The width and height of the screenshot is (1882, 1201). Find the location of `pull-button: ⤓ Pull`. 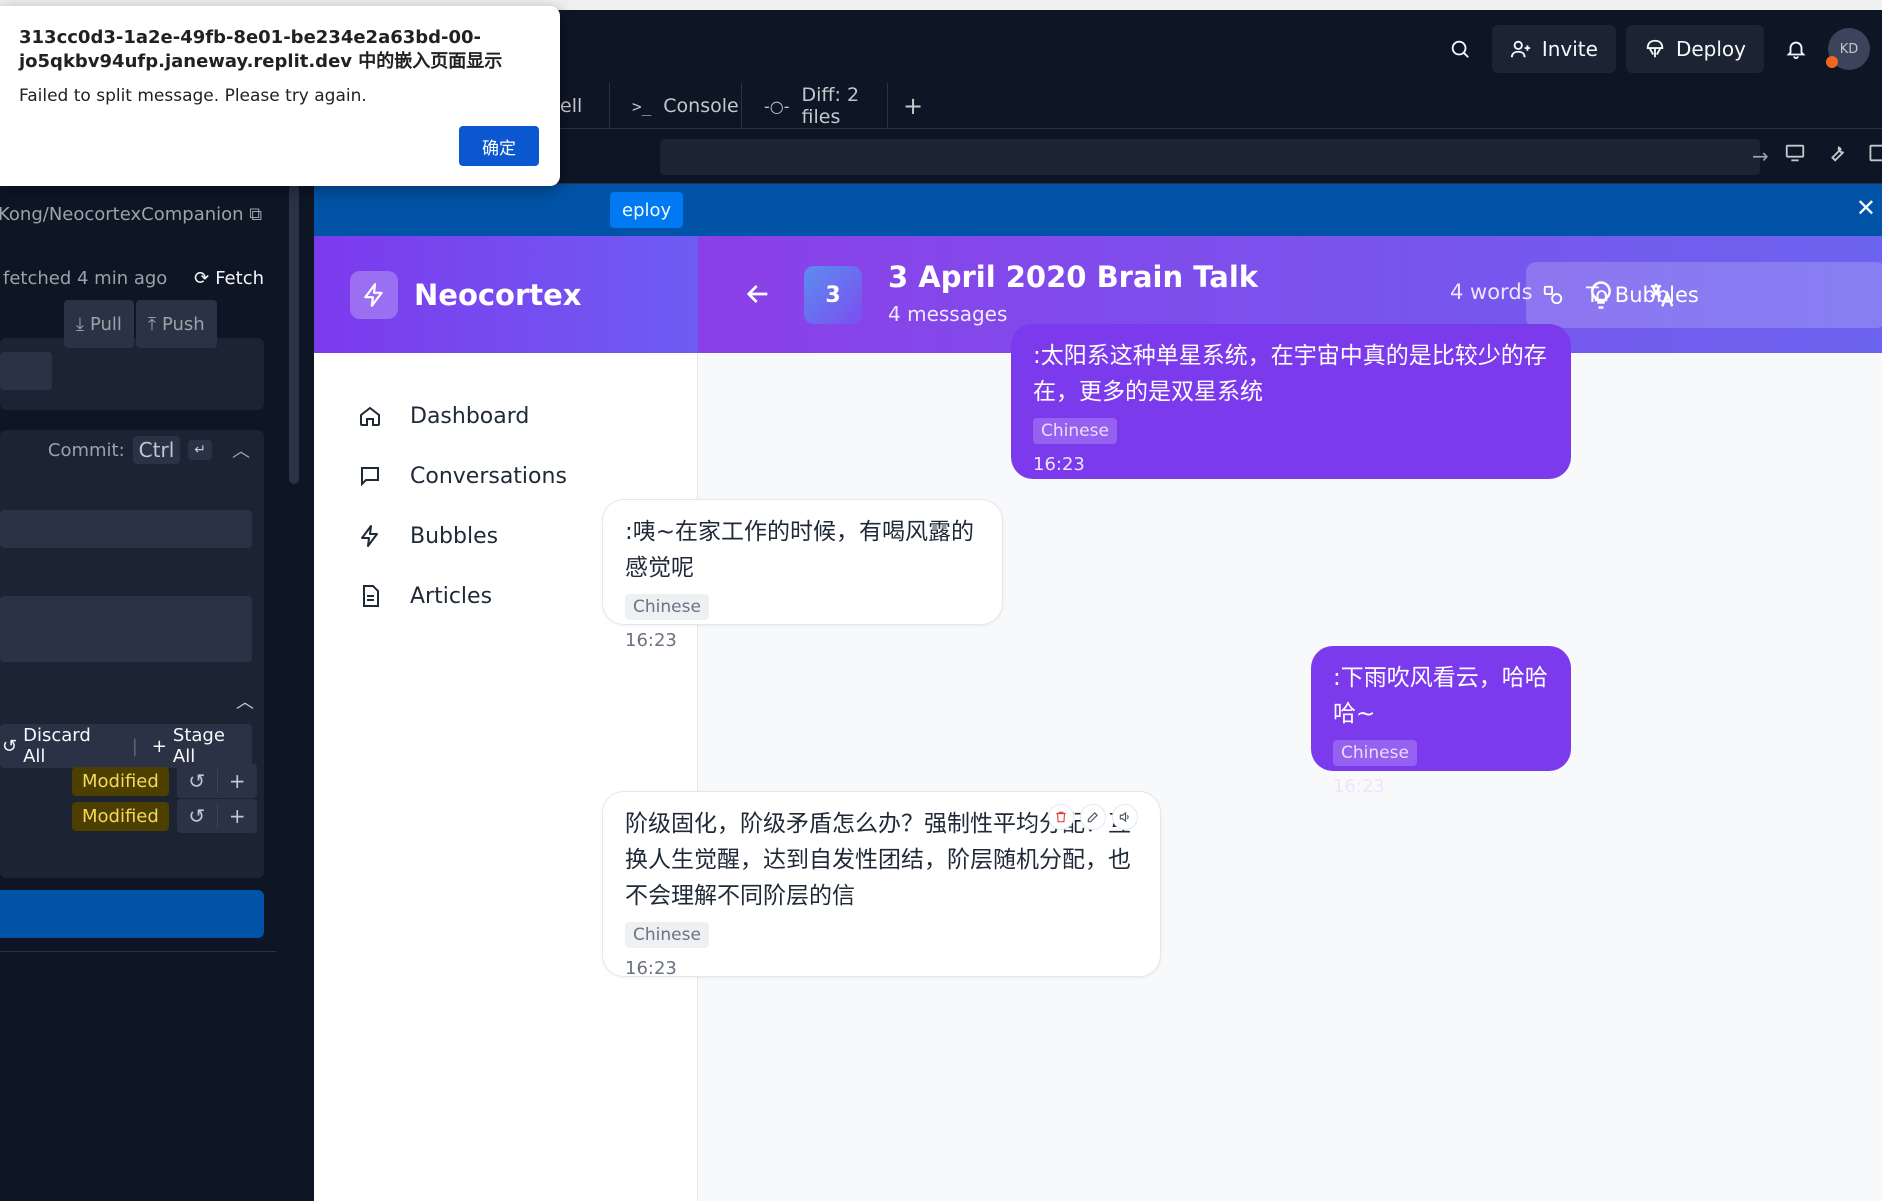

pull-button: ⤓ Pull is located at coordinates (99, 324).